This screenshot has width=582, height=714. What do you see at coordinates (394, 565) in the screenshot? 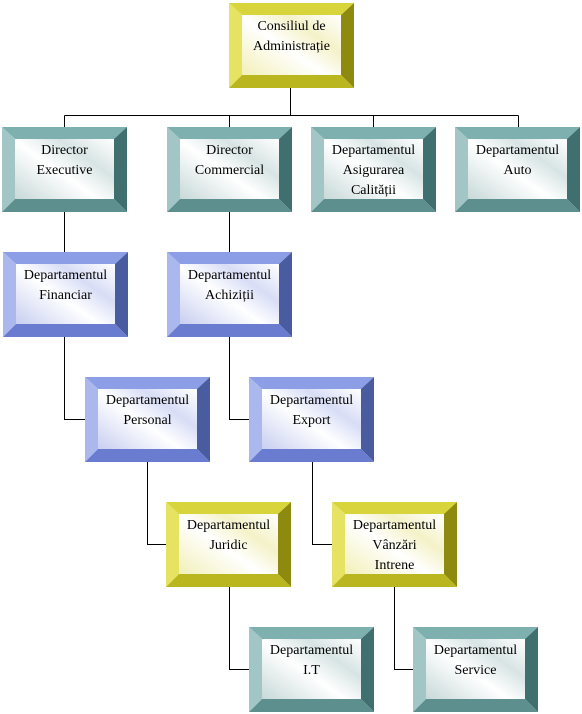
I see `node-label-line: Intrene` at bounding box center [394, 565].